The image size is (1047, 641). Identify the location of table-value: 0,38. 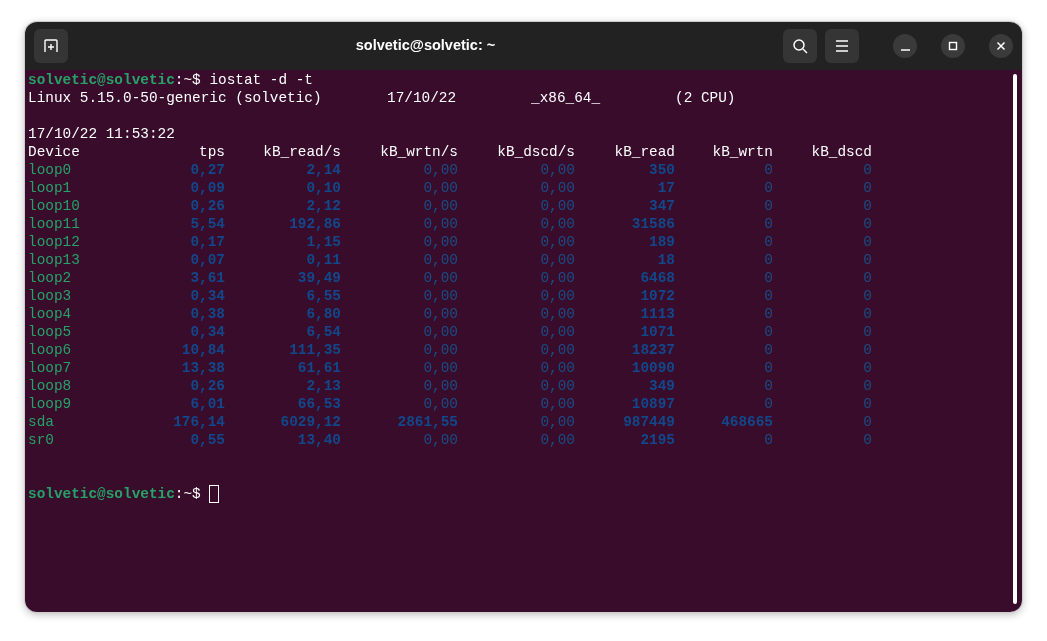
(207, 314).